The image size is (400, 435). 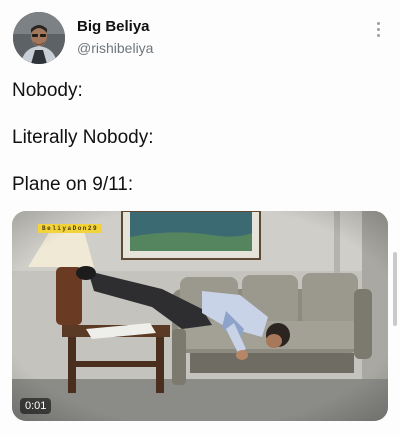 I want to click on scrollbar, so click(x=395, y=289).